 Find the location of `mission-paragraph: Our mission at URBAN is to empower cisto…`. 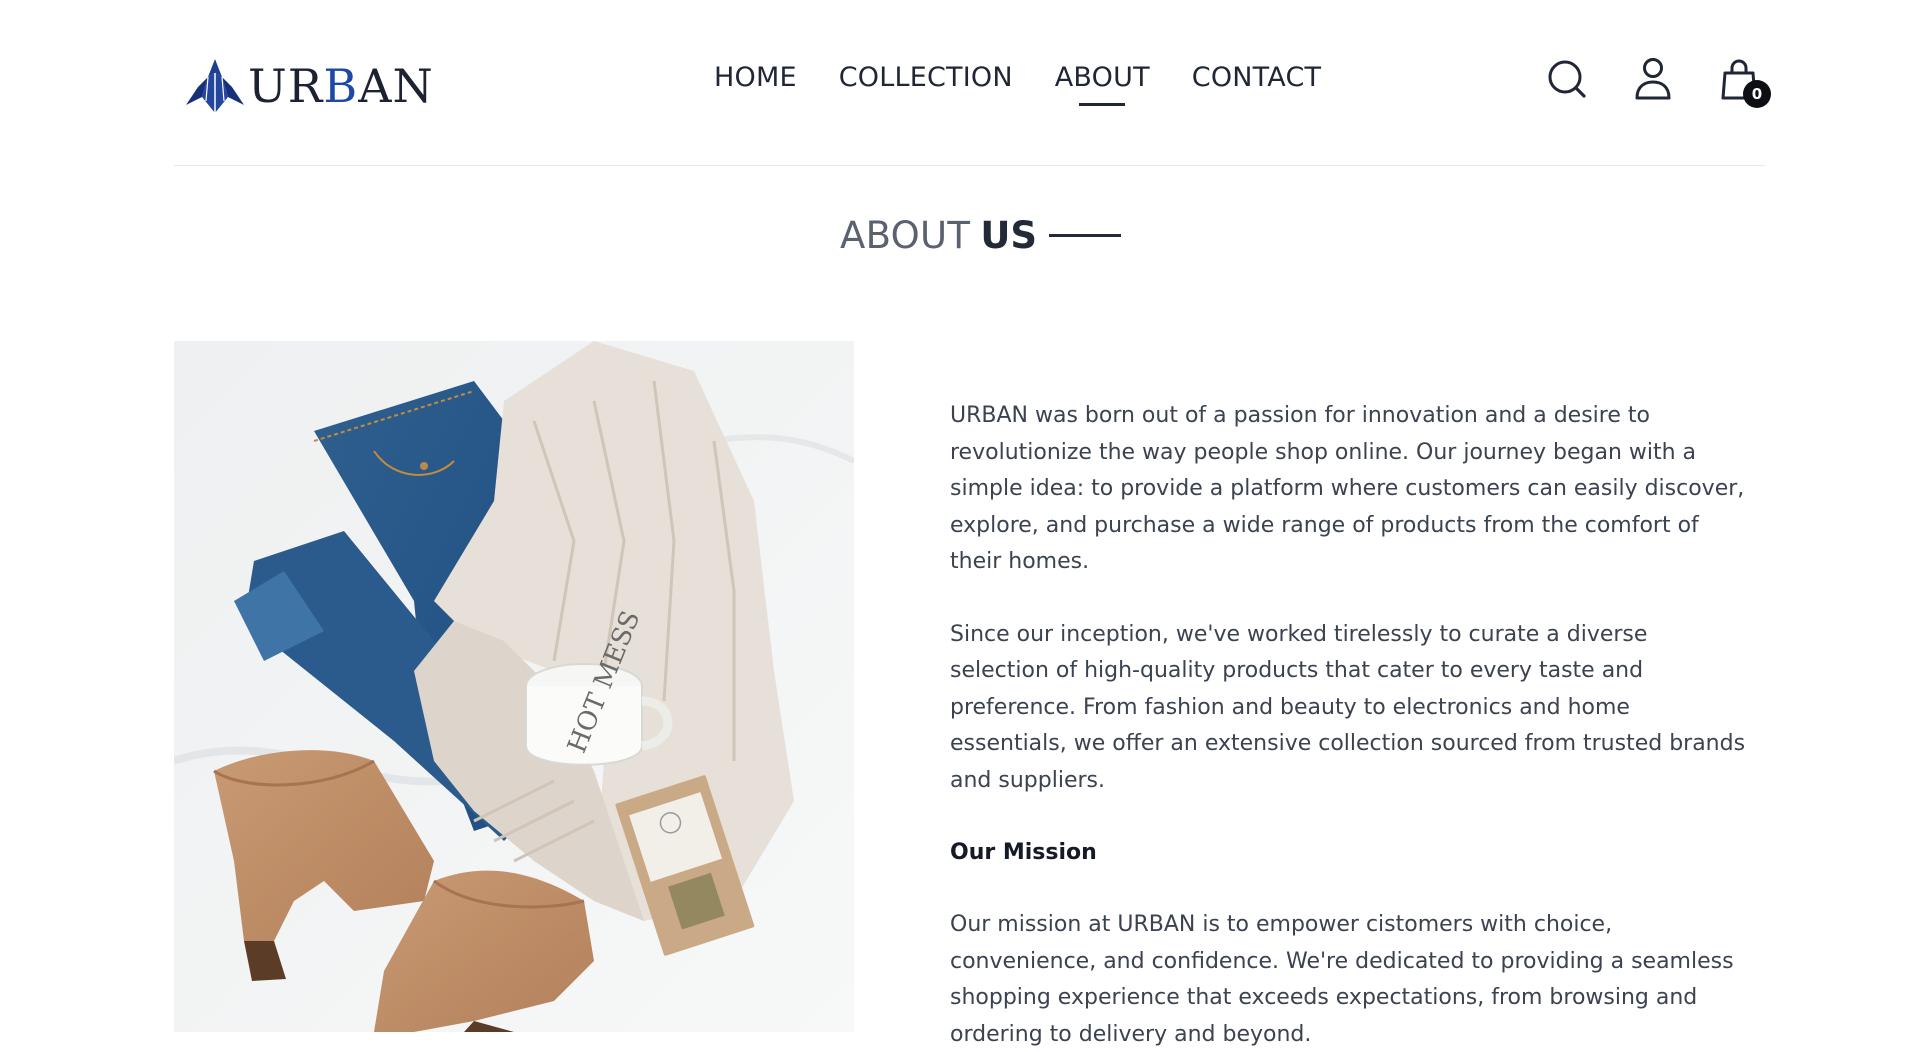

mission-paragraph: Our mission at URBAN is to empower cisto… is located at coordinates (1342, 979).